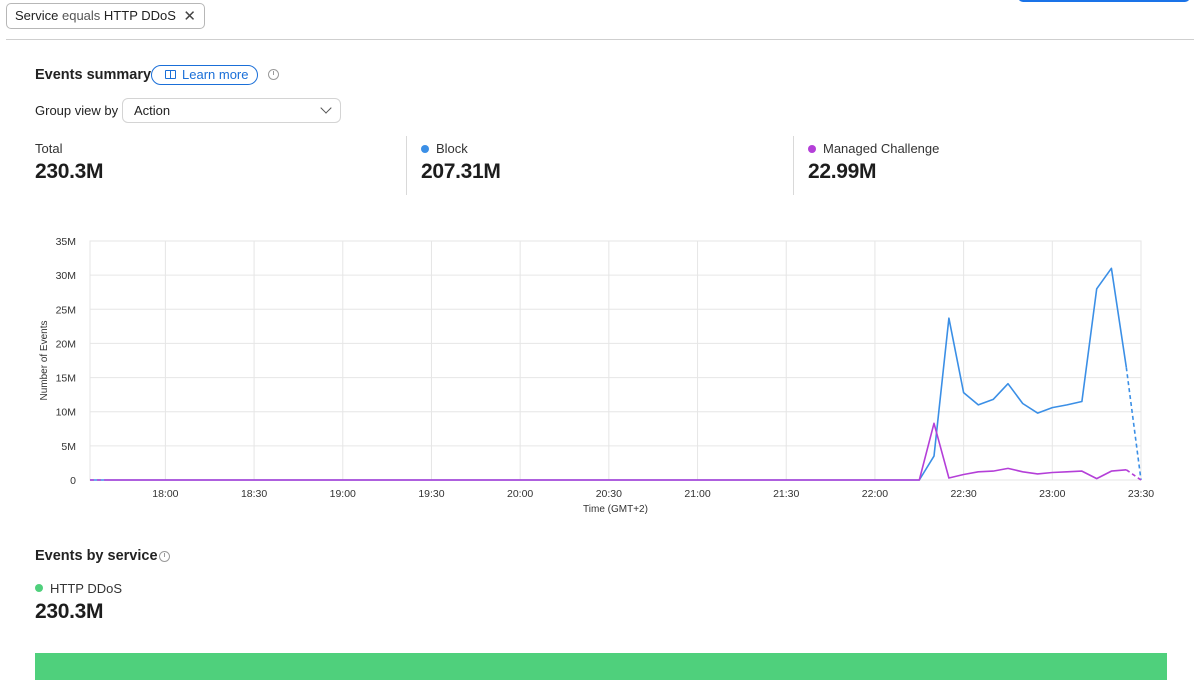 The width and height of the screenshot is (1199, 699). Describe the element at coordinates (875, 494) in the screenshot. I see `x-tick-label: 22:00` at that location.